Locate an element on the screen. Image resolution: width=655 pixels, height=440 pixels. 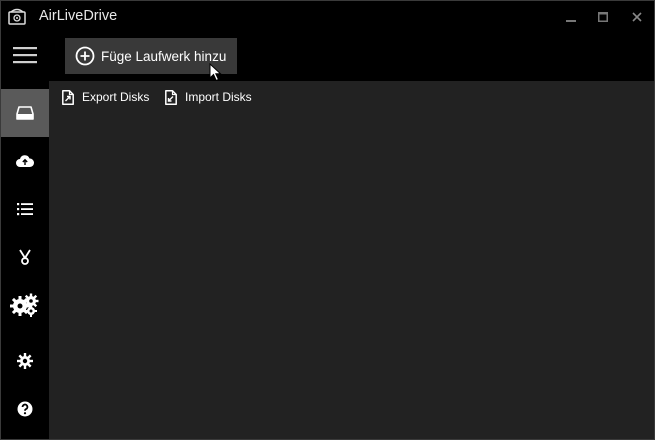
app-logo-icon is located at coordinates (17, 16).